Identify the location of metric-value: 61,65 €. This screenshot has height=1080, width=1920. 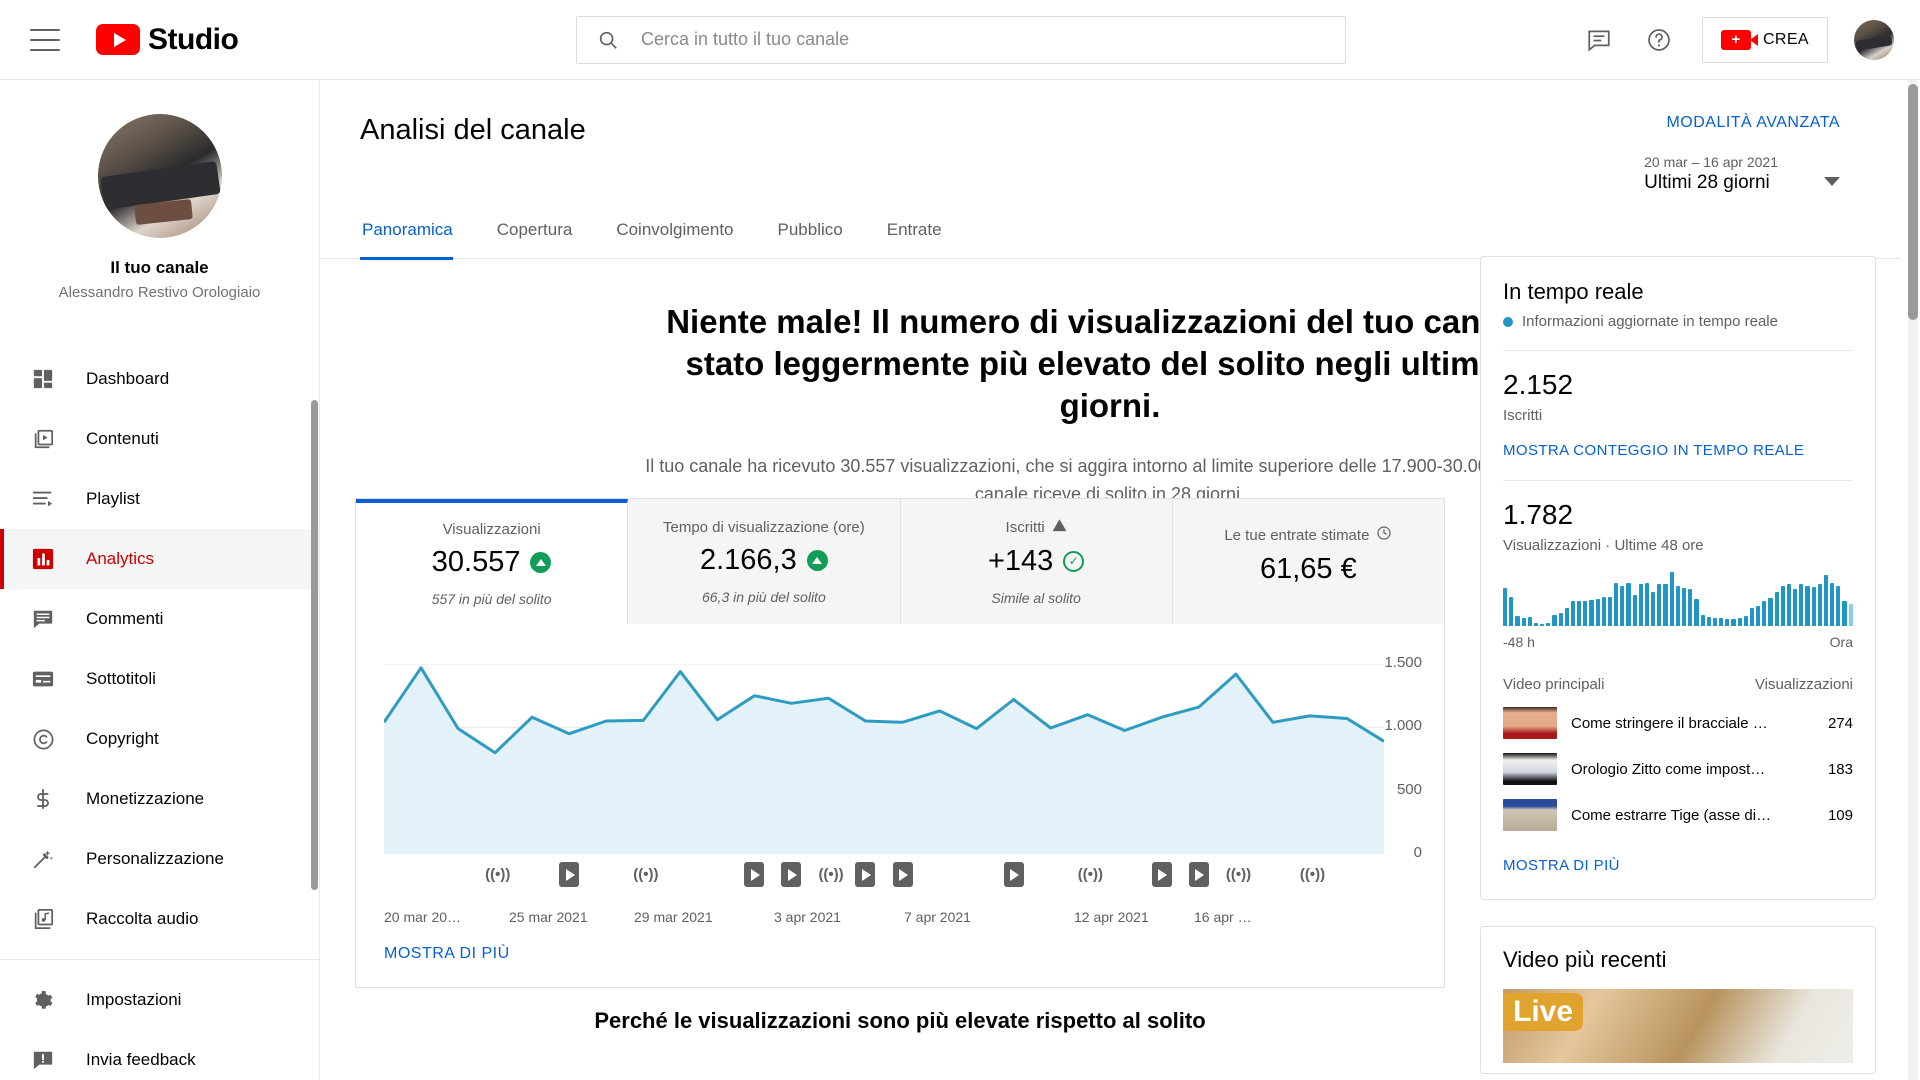
(1308, 569).